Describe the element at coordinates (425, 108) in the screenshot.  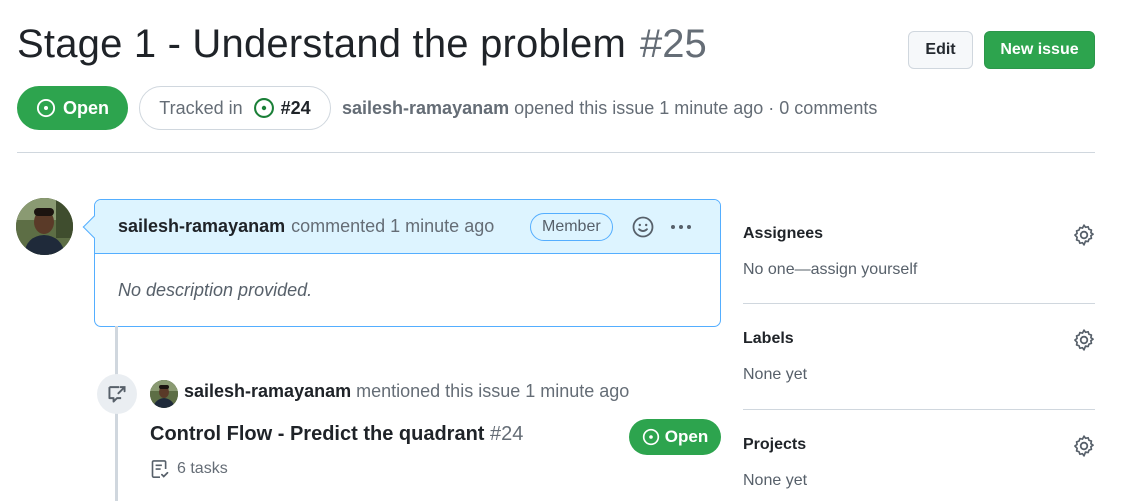
I see `issue-author-link: sailesh-ramayanam` at that location.